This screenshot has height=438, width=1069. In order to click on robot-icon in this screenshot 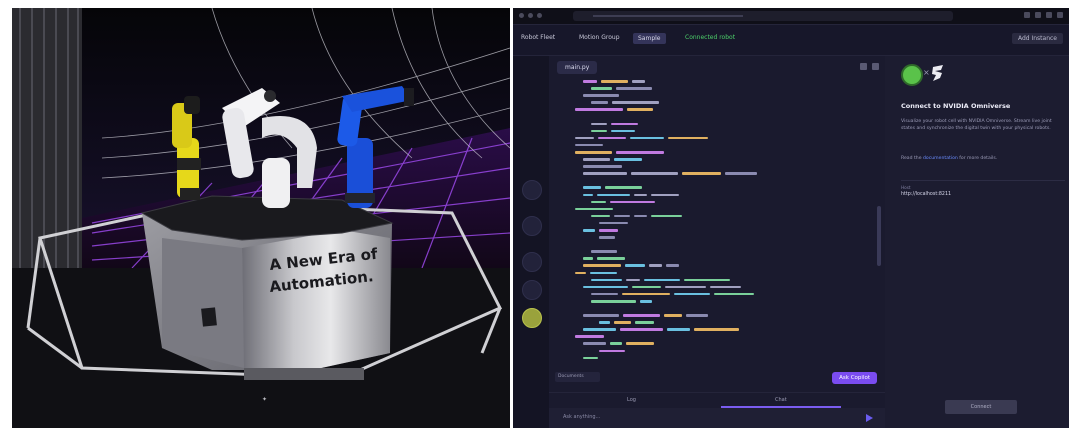, I will do `click(532, 226)`.